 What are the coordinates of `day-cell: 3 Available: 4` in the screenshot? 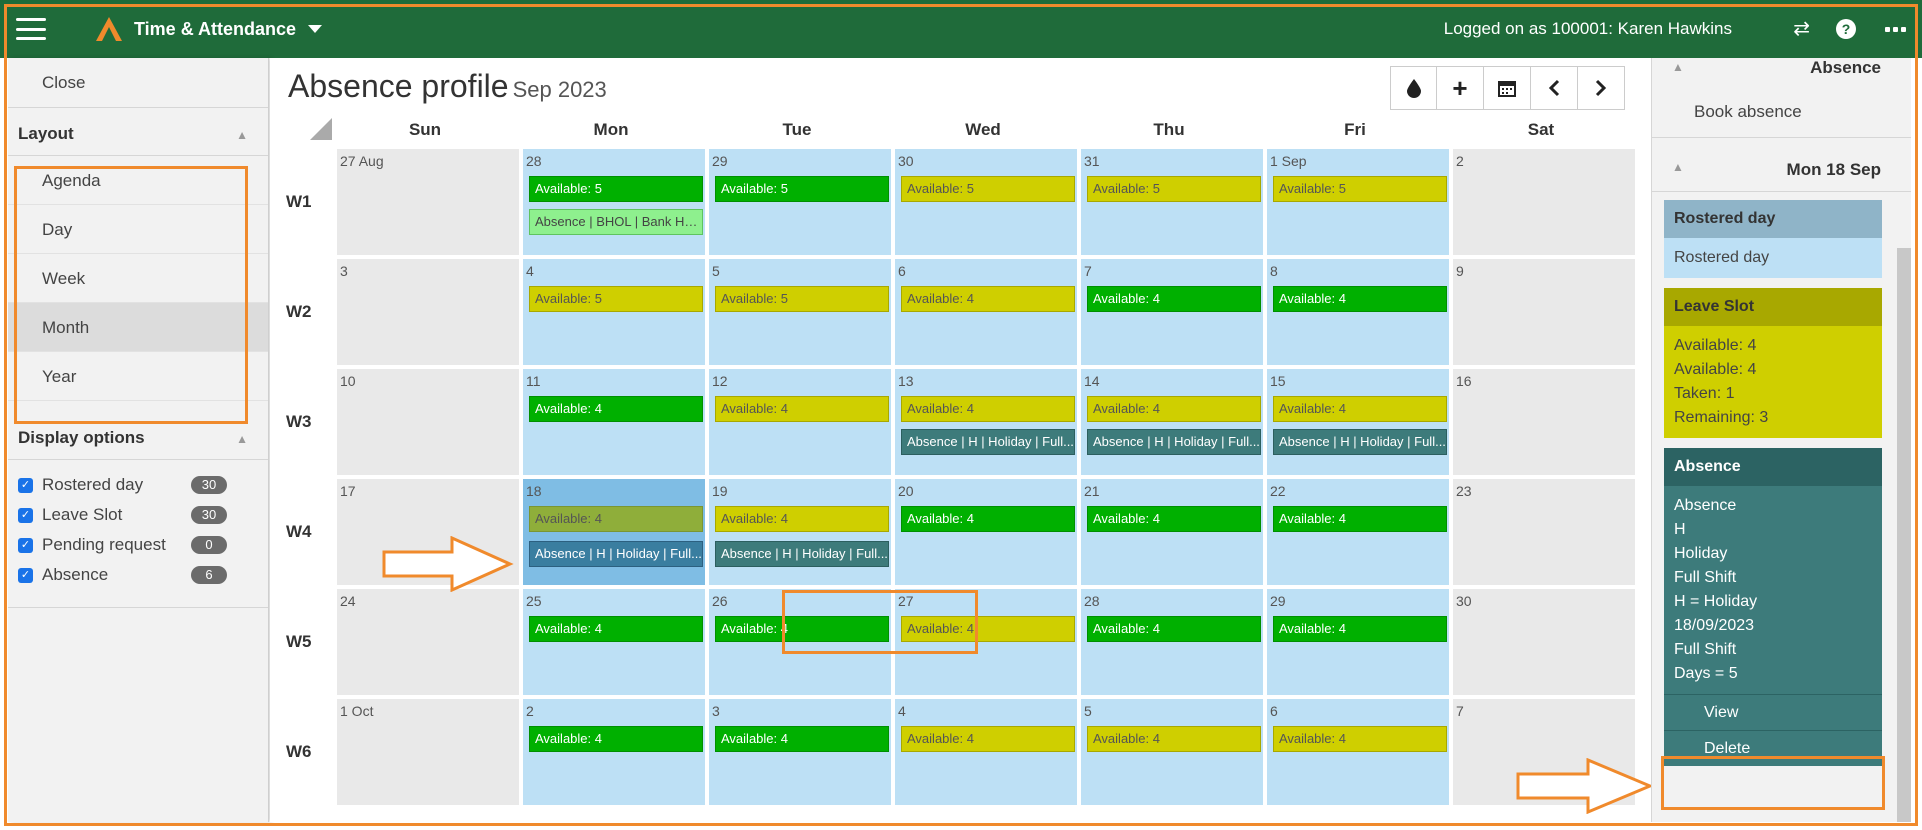 It's located at (800, 752).